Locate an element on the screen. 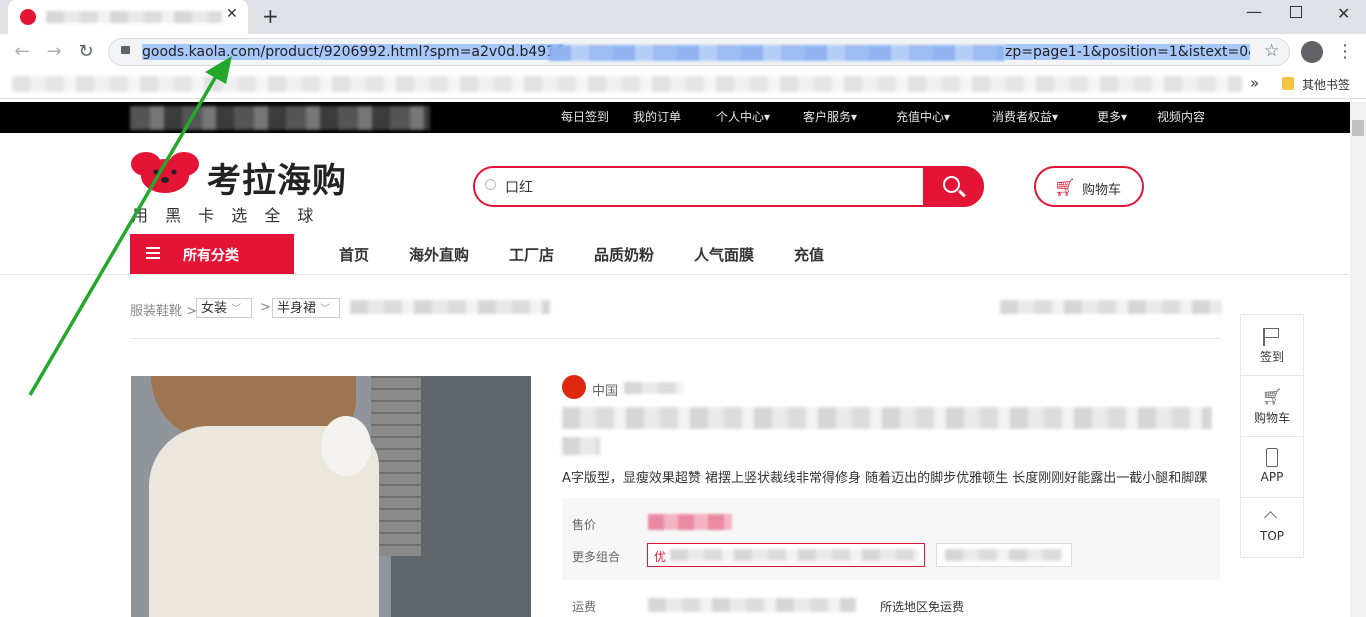 Image resolution: width=1366 pixels, height=617 pixels. annotation-arrow is located at coordinates (130, 226).